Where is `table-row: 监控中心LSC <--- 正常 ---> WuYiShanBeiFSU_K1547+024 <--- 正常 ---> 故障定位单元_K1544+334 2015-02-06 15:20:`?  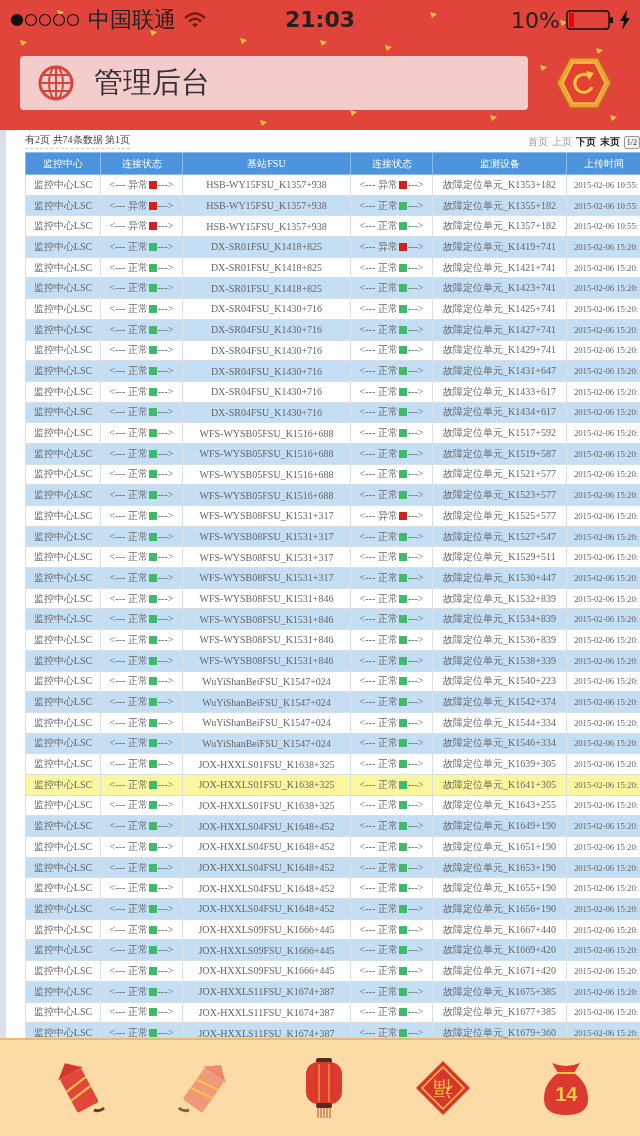 table-row: 监控中心LSC <--- 正常 ---> WuYiShanBeiFSU_K1547+024 <--- 正常 ---> 故障定位单元_K1544+334 2015-02-06 15:20: is located at coordinates (332, 723).